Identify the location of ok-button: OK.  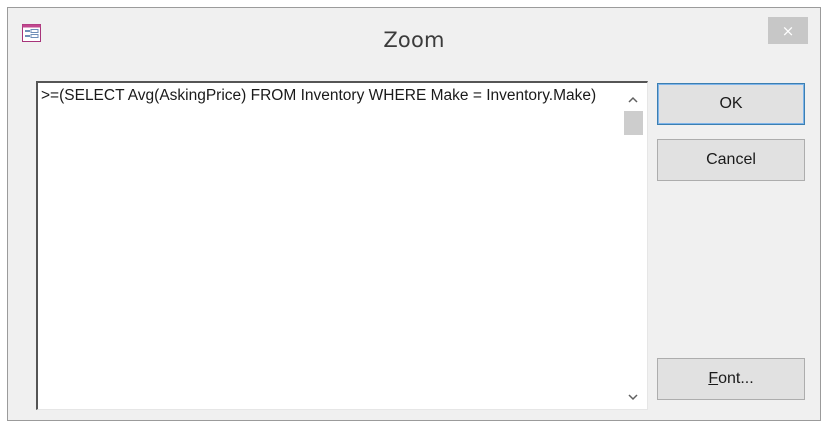
(731, 104).